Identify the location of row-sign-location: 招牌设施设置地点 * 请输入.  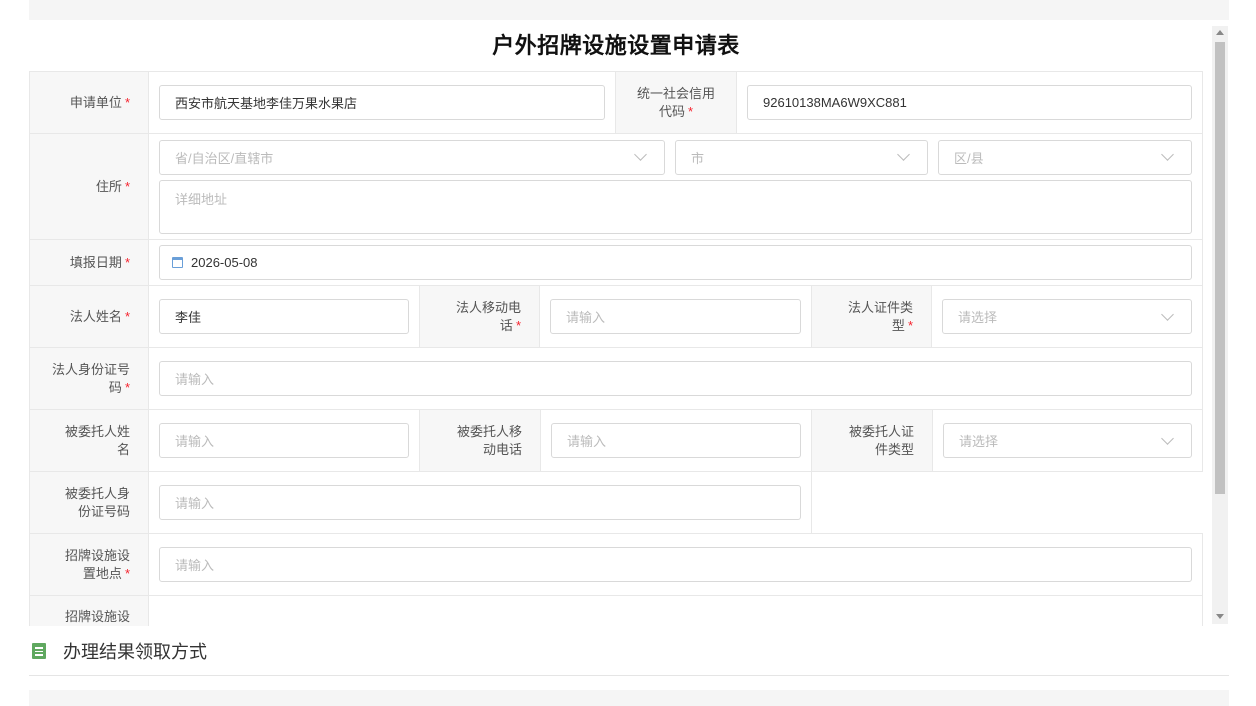
(616, 564).